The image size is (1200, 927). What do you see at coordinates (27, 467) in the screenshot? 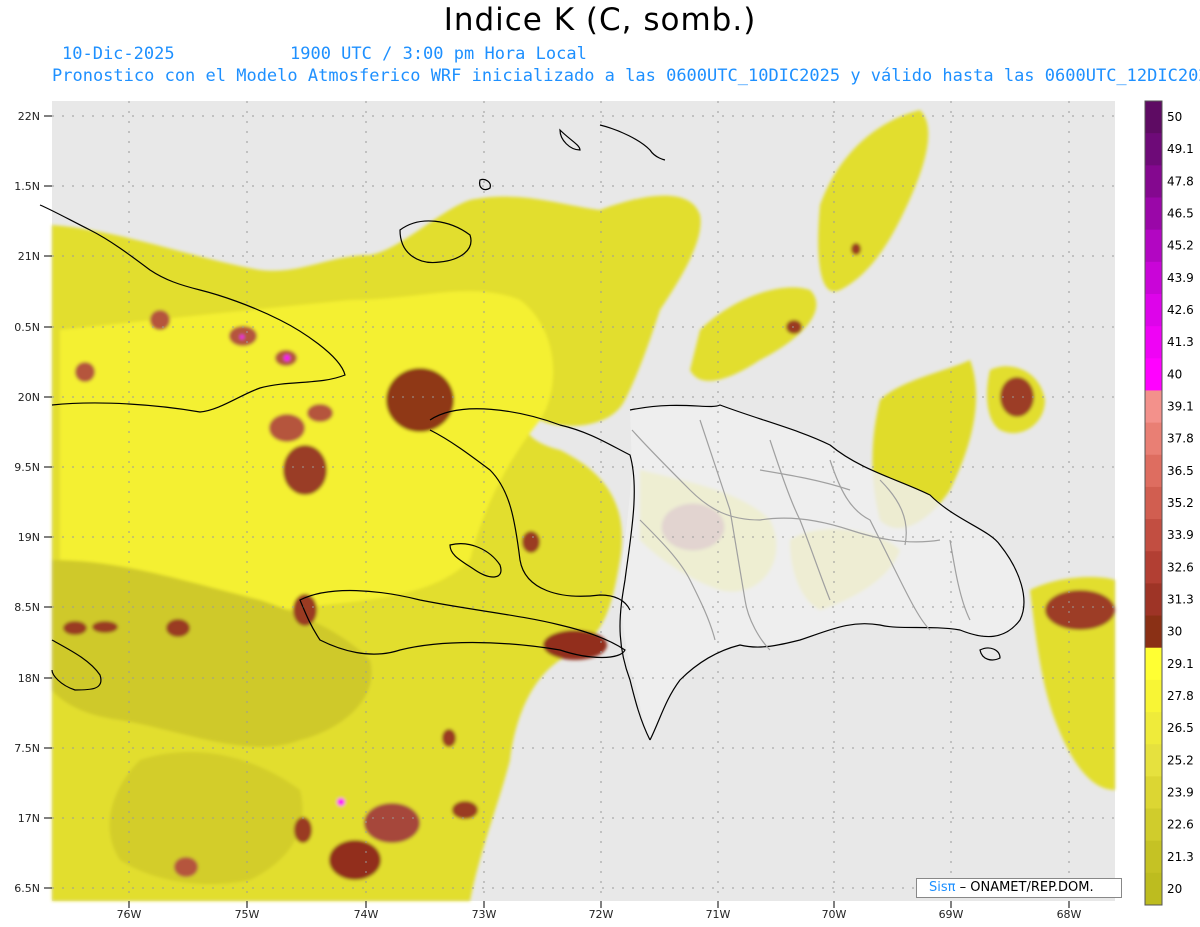
I see `lat-label: 9.5N` at bounding box center [27, 467].